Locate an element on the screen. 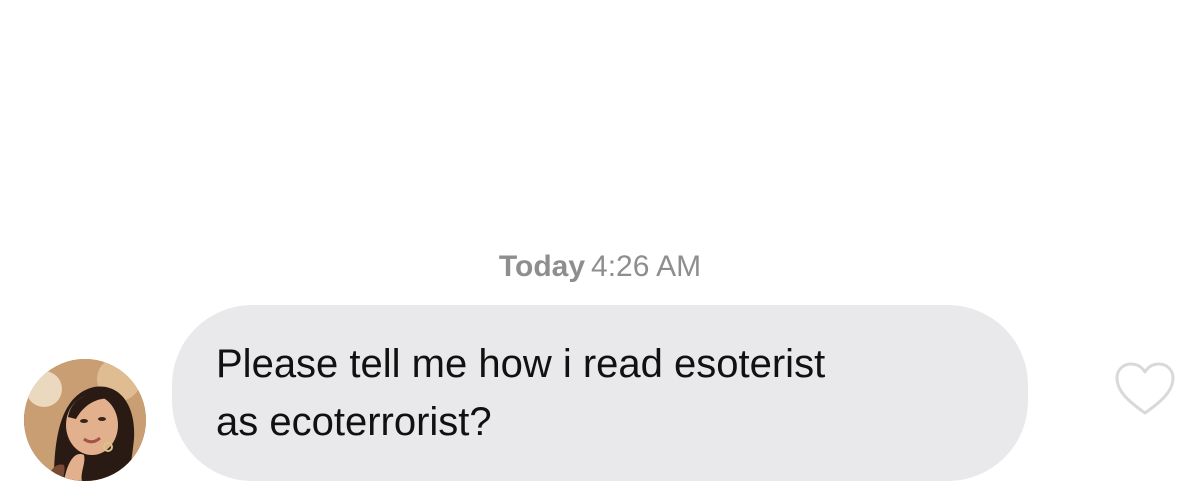  heart-outline-icon is located at coordinates (1145, 388).